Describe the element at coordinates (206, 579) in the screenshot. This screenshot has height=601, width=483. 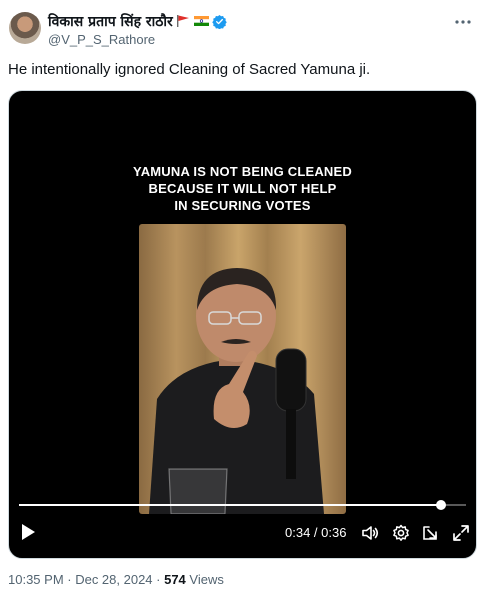
I see `views-label: Views` at that location.